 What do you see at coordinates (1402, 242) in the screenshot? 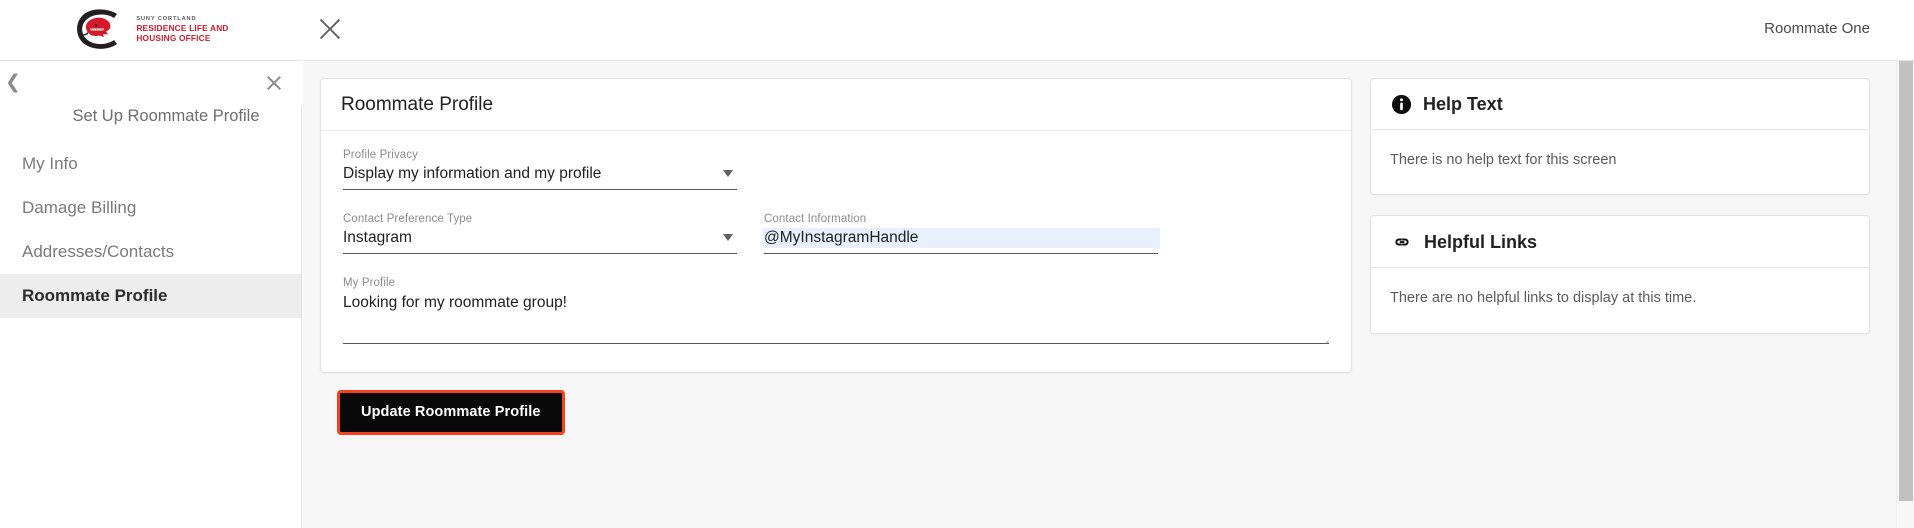
I see `link-chain-icon` at bounding box center [1402, 242].